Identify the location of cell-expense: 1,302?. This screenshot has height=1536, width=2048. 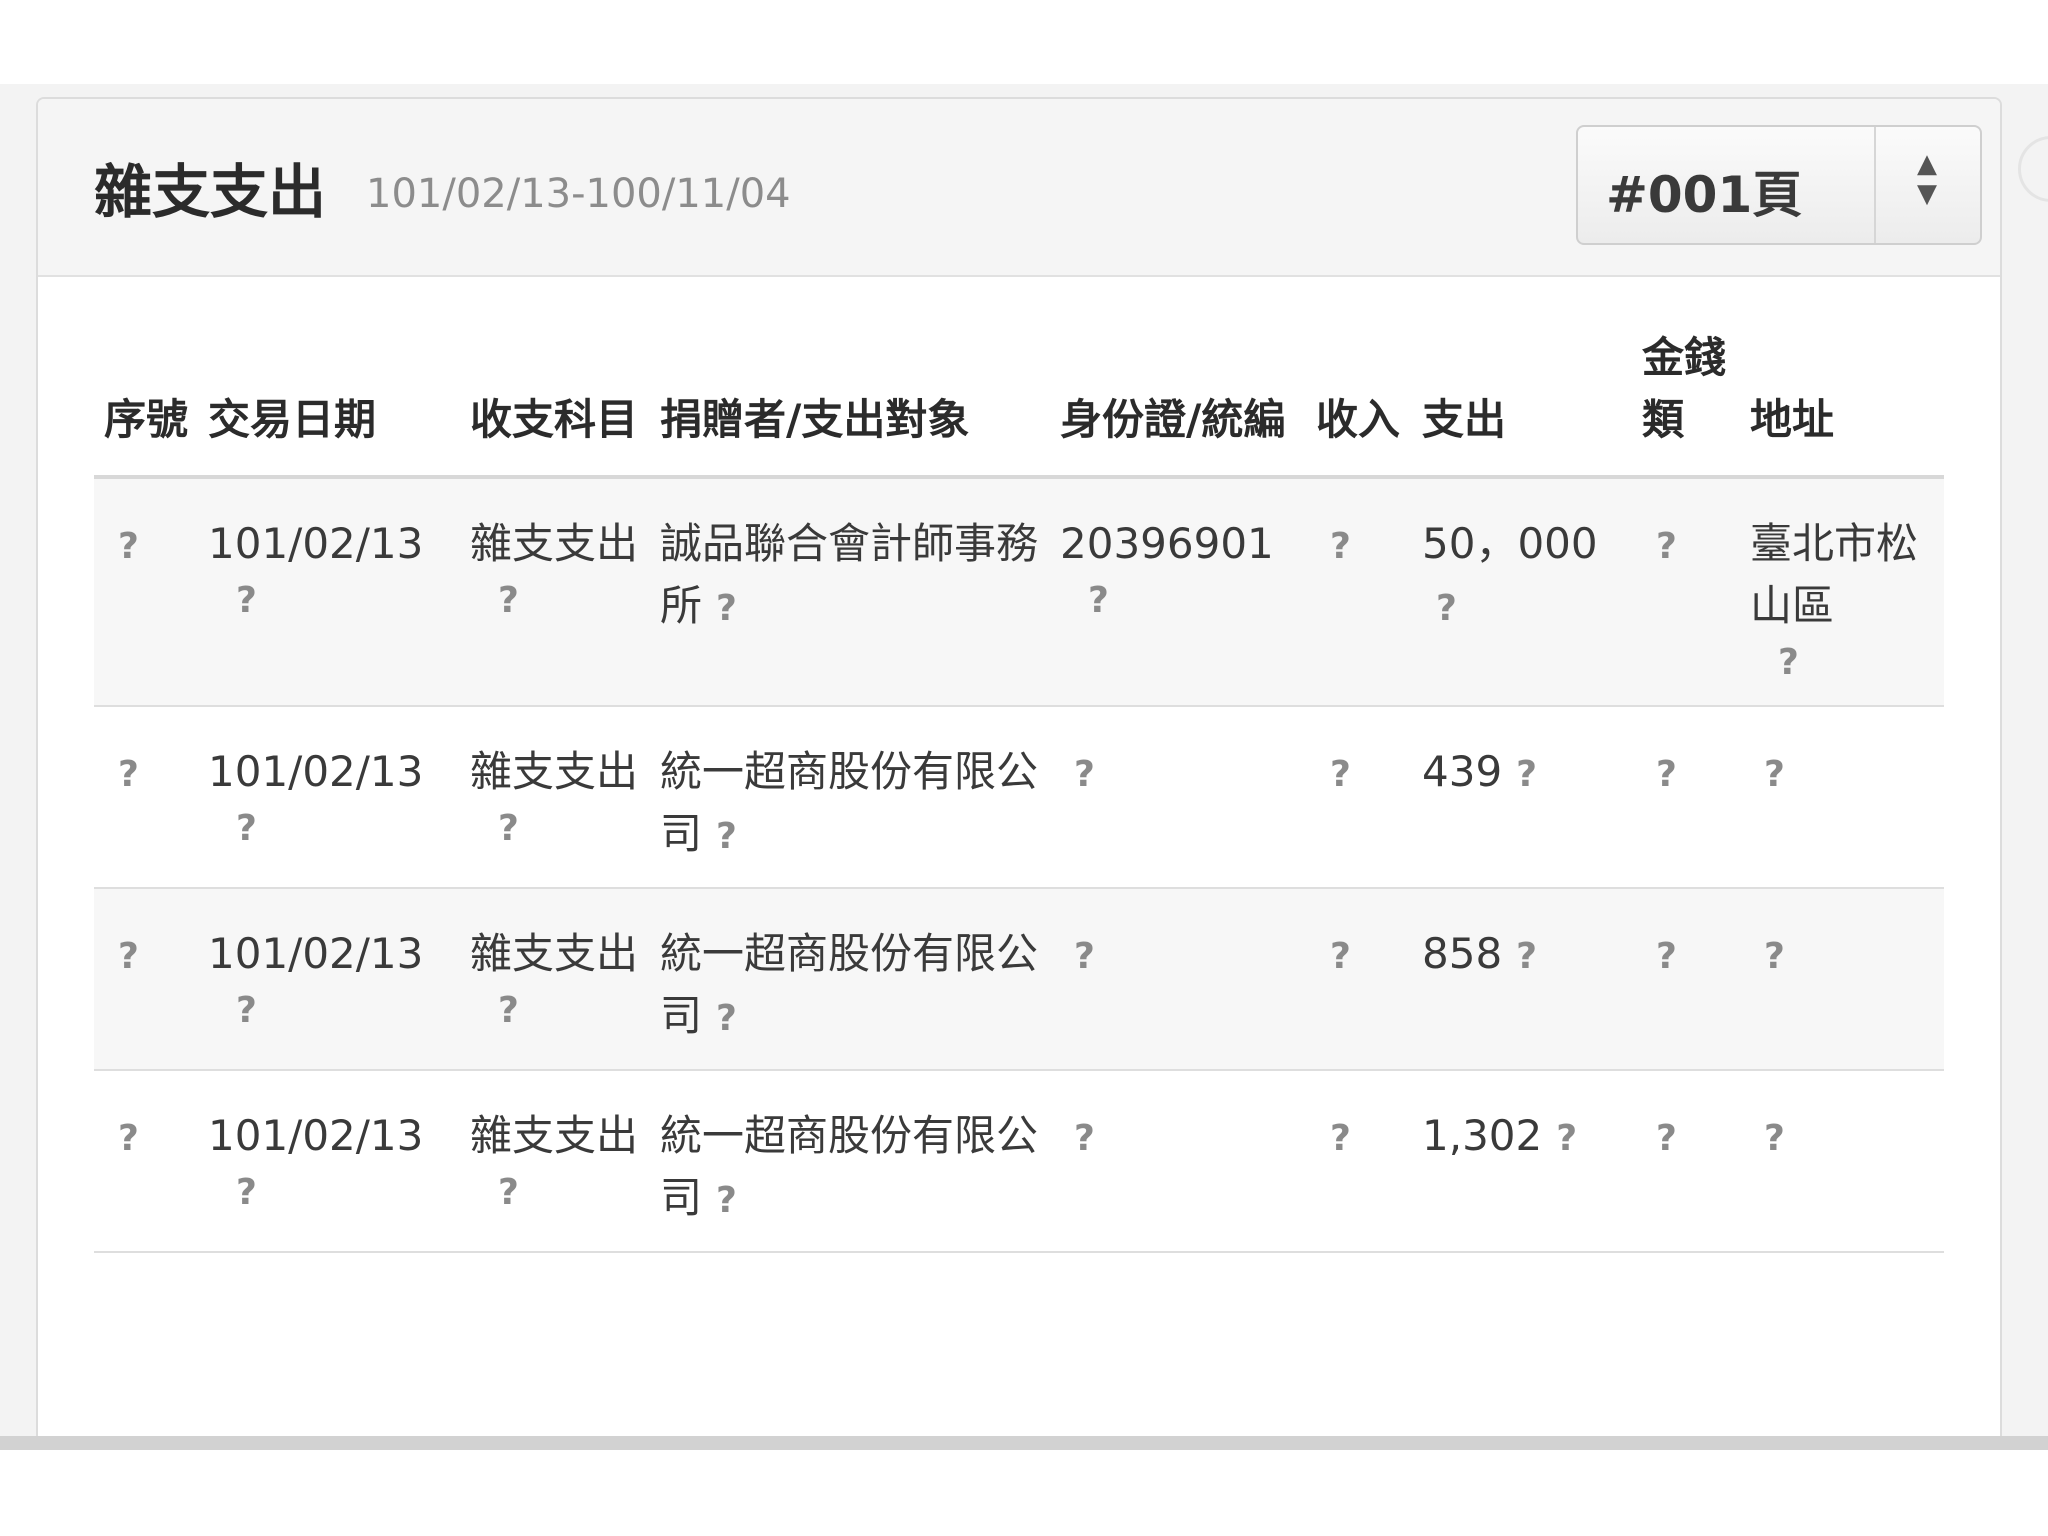
(1522, 1161).